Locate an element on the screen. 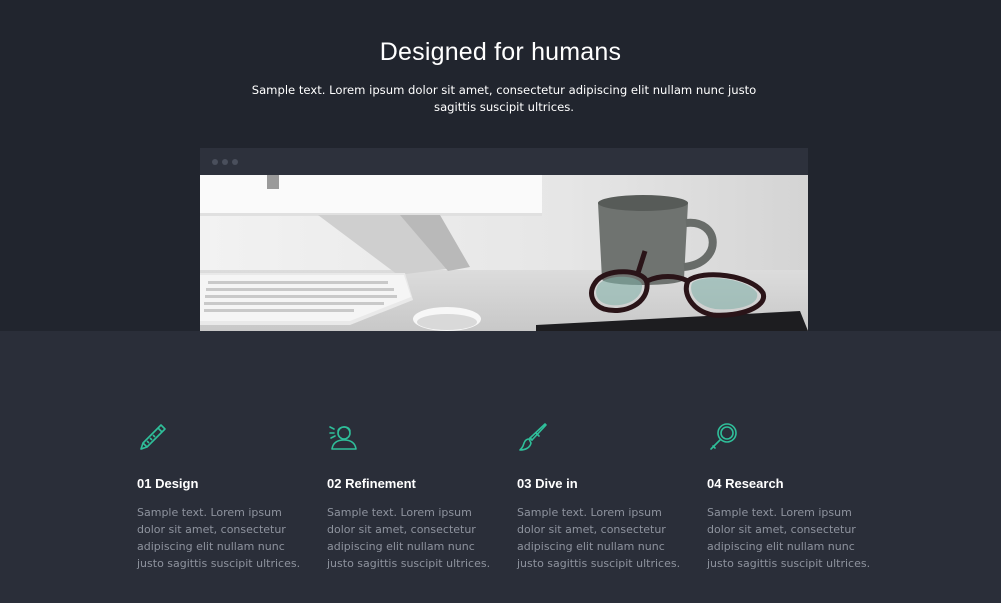  feature-title: 01 Design is located at coordinates (168, 483).